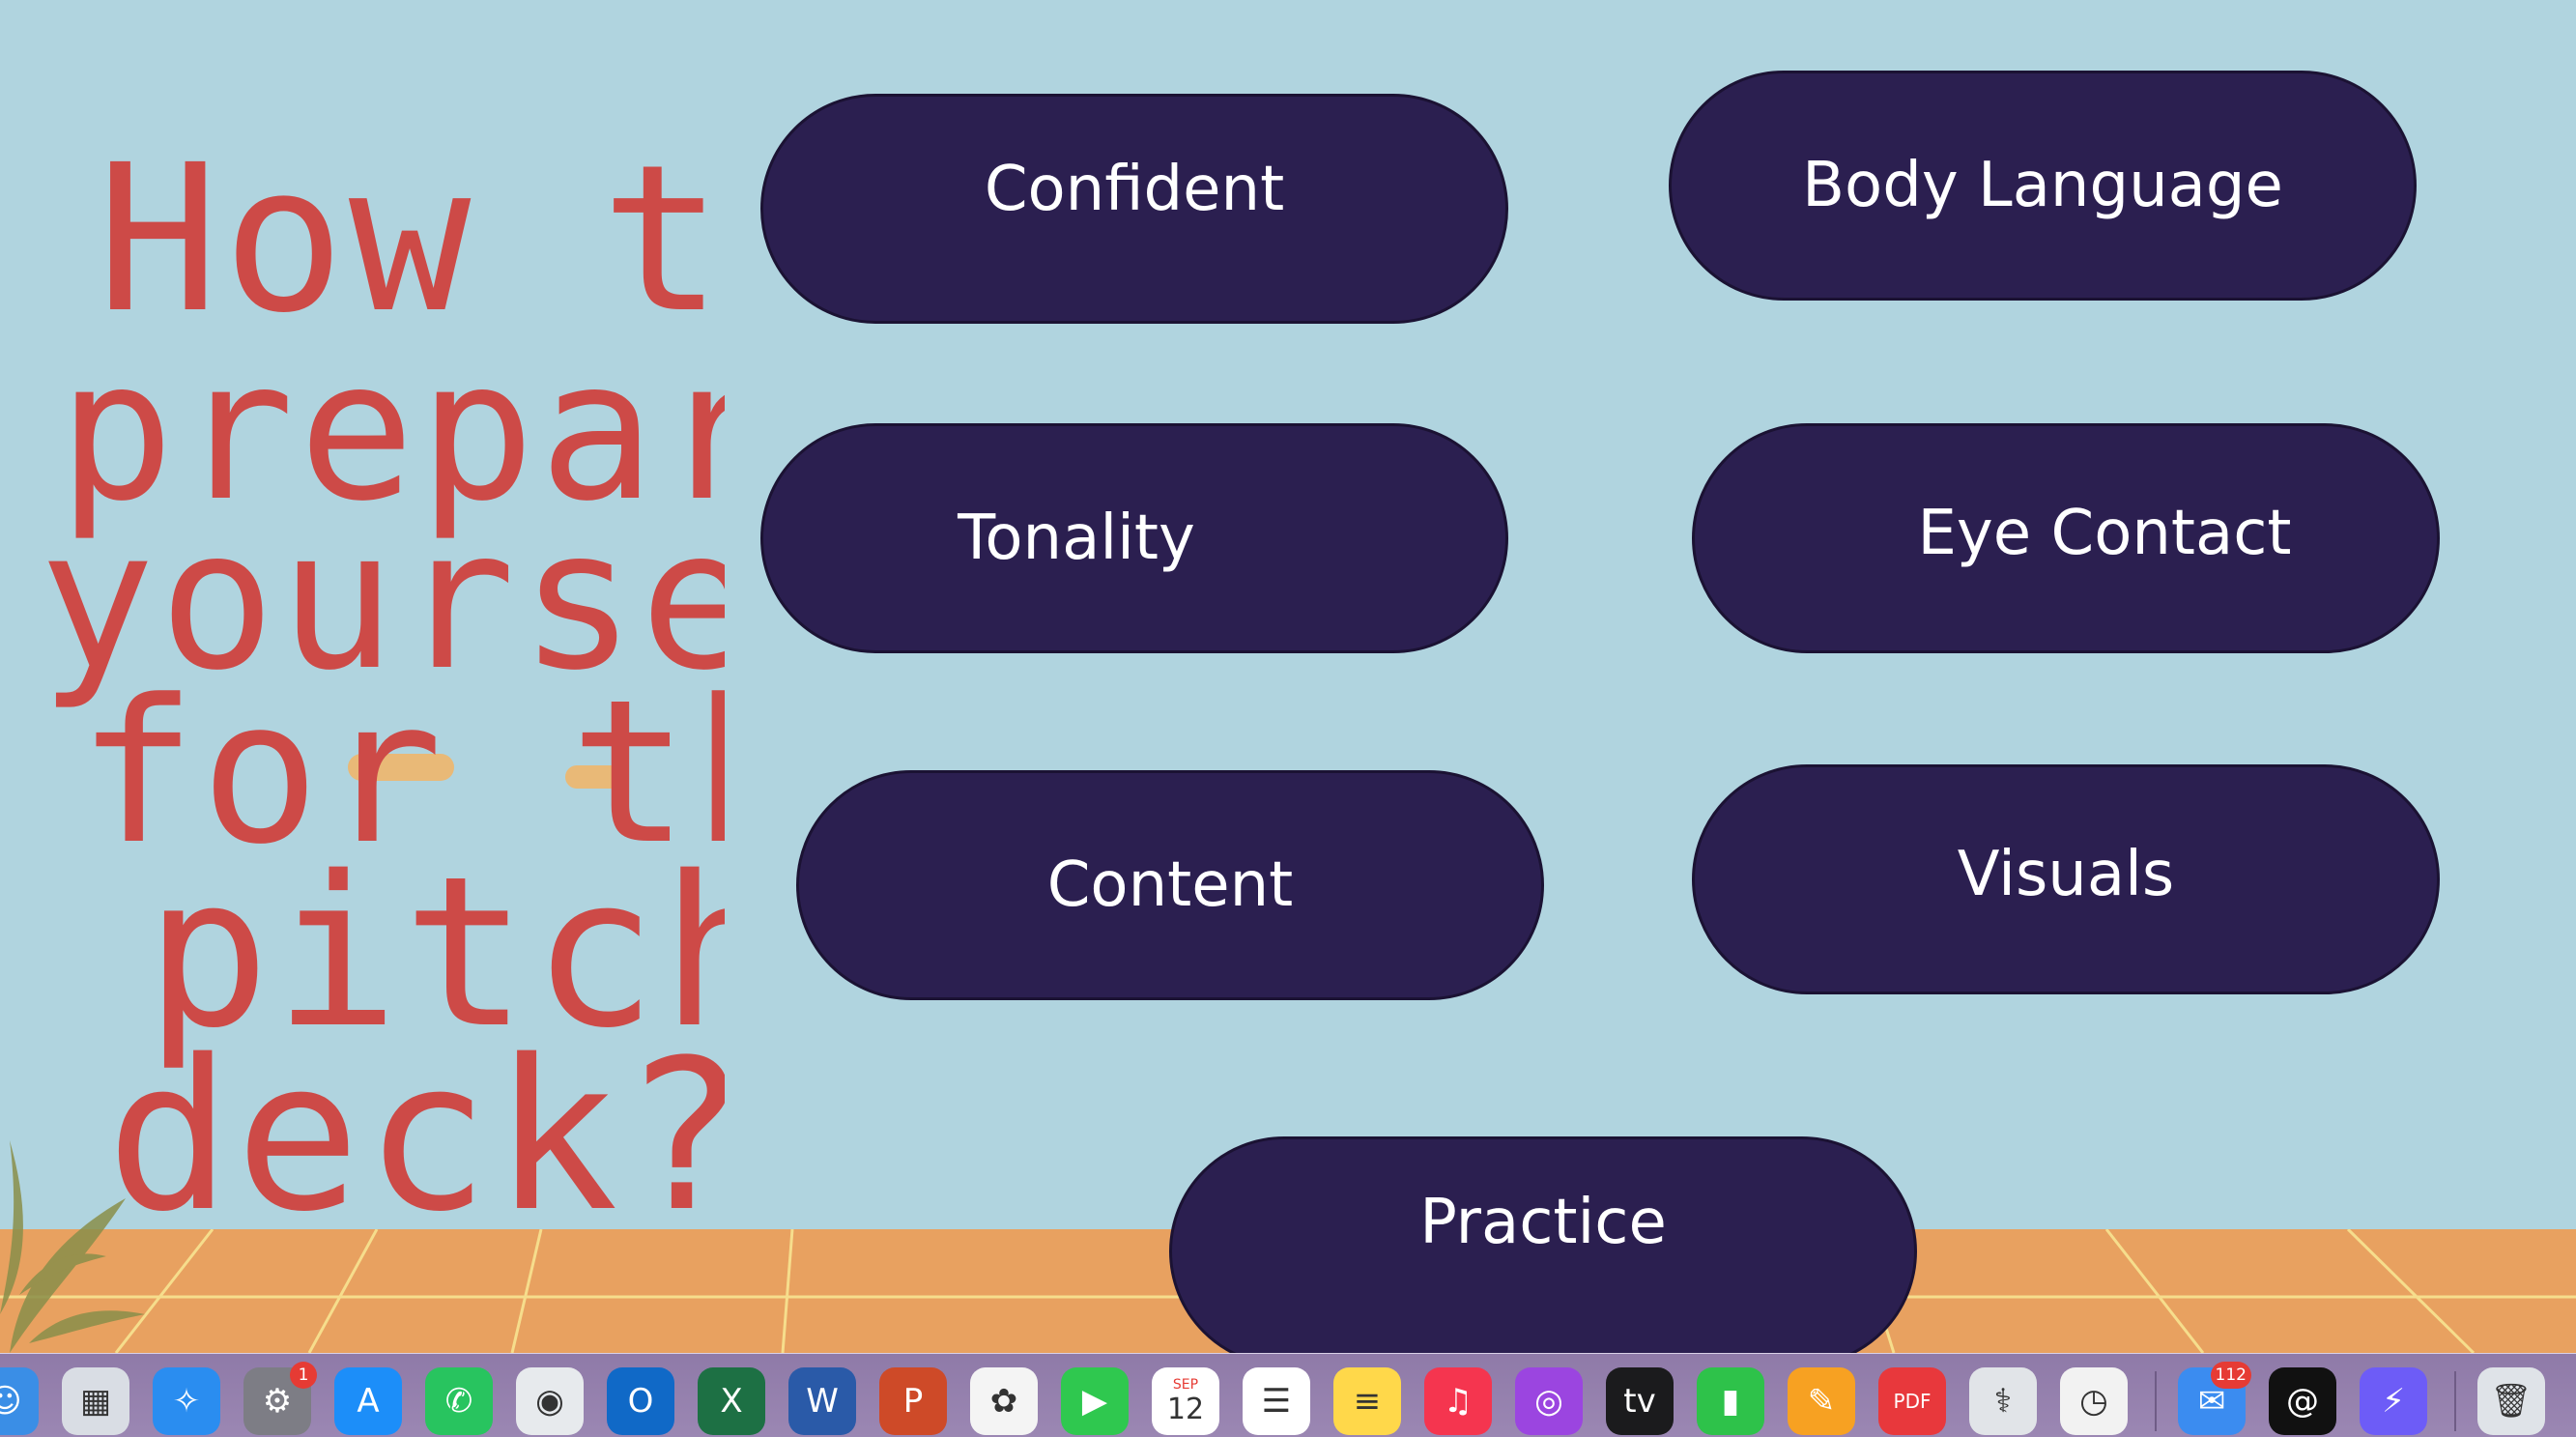 This screenshot has height=1437, width=2576. I want to click on outlook-icon: O, so click(640, 1401).